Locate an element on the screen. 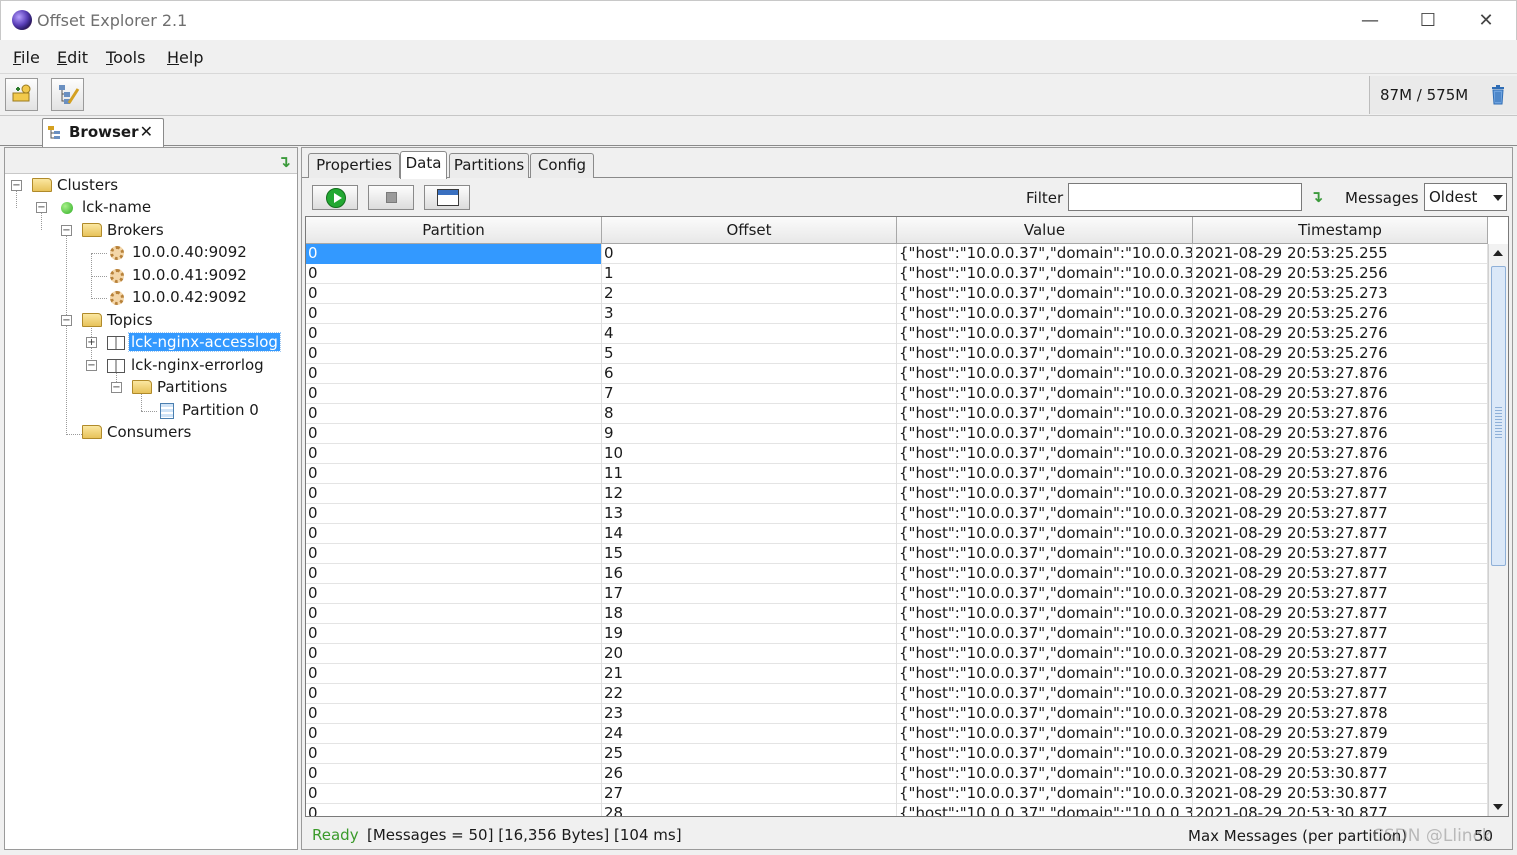 Image resolution: width=1517 pixels, height=855 pixels. tree-node-brokers: − Brokers is located at coordinates (150, 231).